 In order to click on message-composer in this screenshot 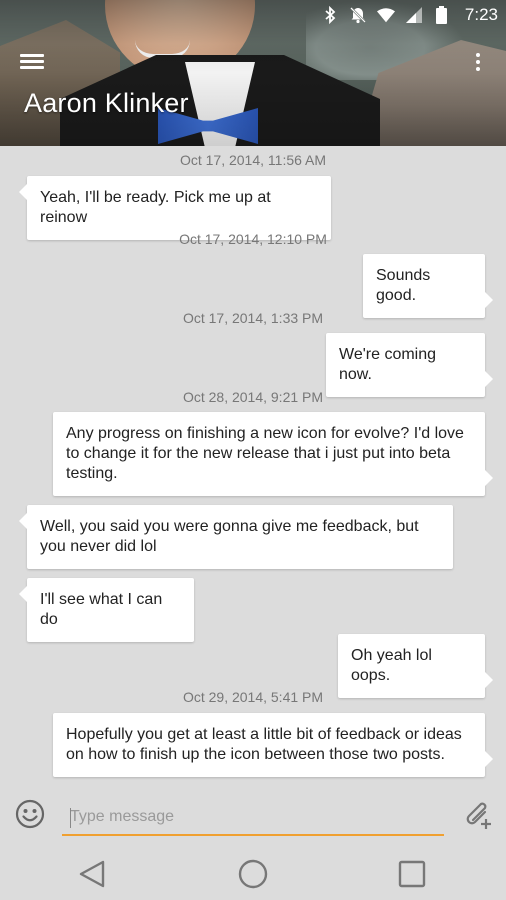, I will do `click(253, 816)`.